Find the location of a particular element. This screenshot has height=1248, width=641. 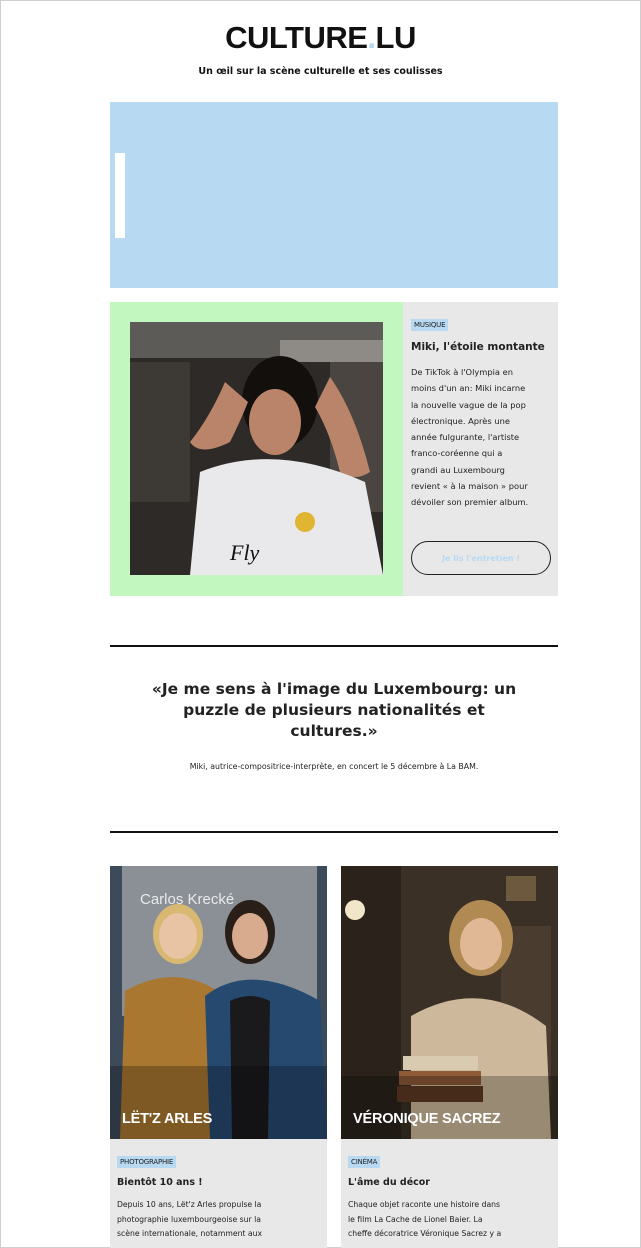

card-title-veronique-sacrez: L'âme du décor is located at coordinates (389, 1182).